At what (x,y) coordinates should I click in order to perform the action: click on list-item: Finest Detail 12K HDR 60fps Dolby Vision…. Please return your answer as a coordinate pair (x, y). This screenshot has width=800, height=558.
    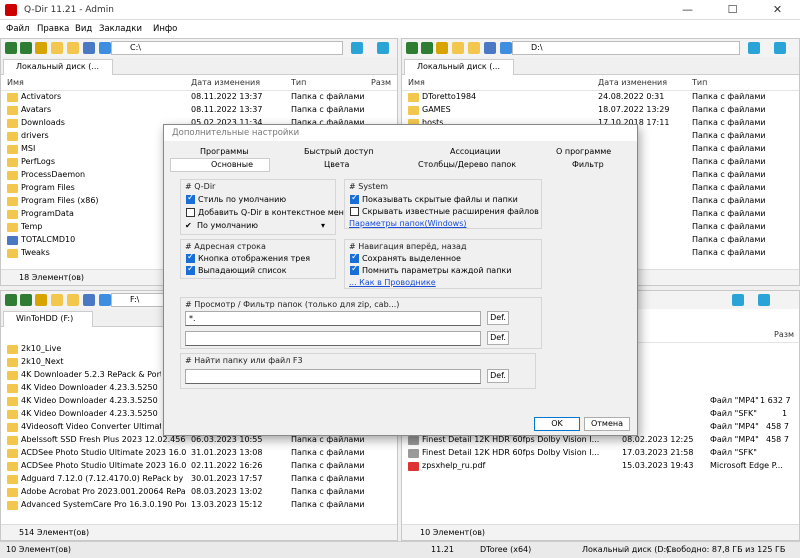
    Looking at the image, I should click on (600, 453).